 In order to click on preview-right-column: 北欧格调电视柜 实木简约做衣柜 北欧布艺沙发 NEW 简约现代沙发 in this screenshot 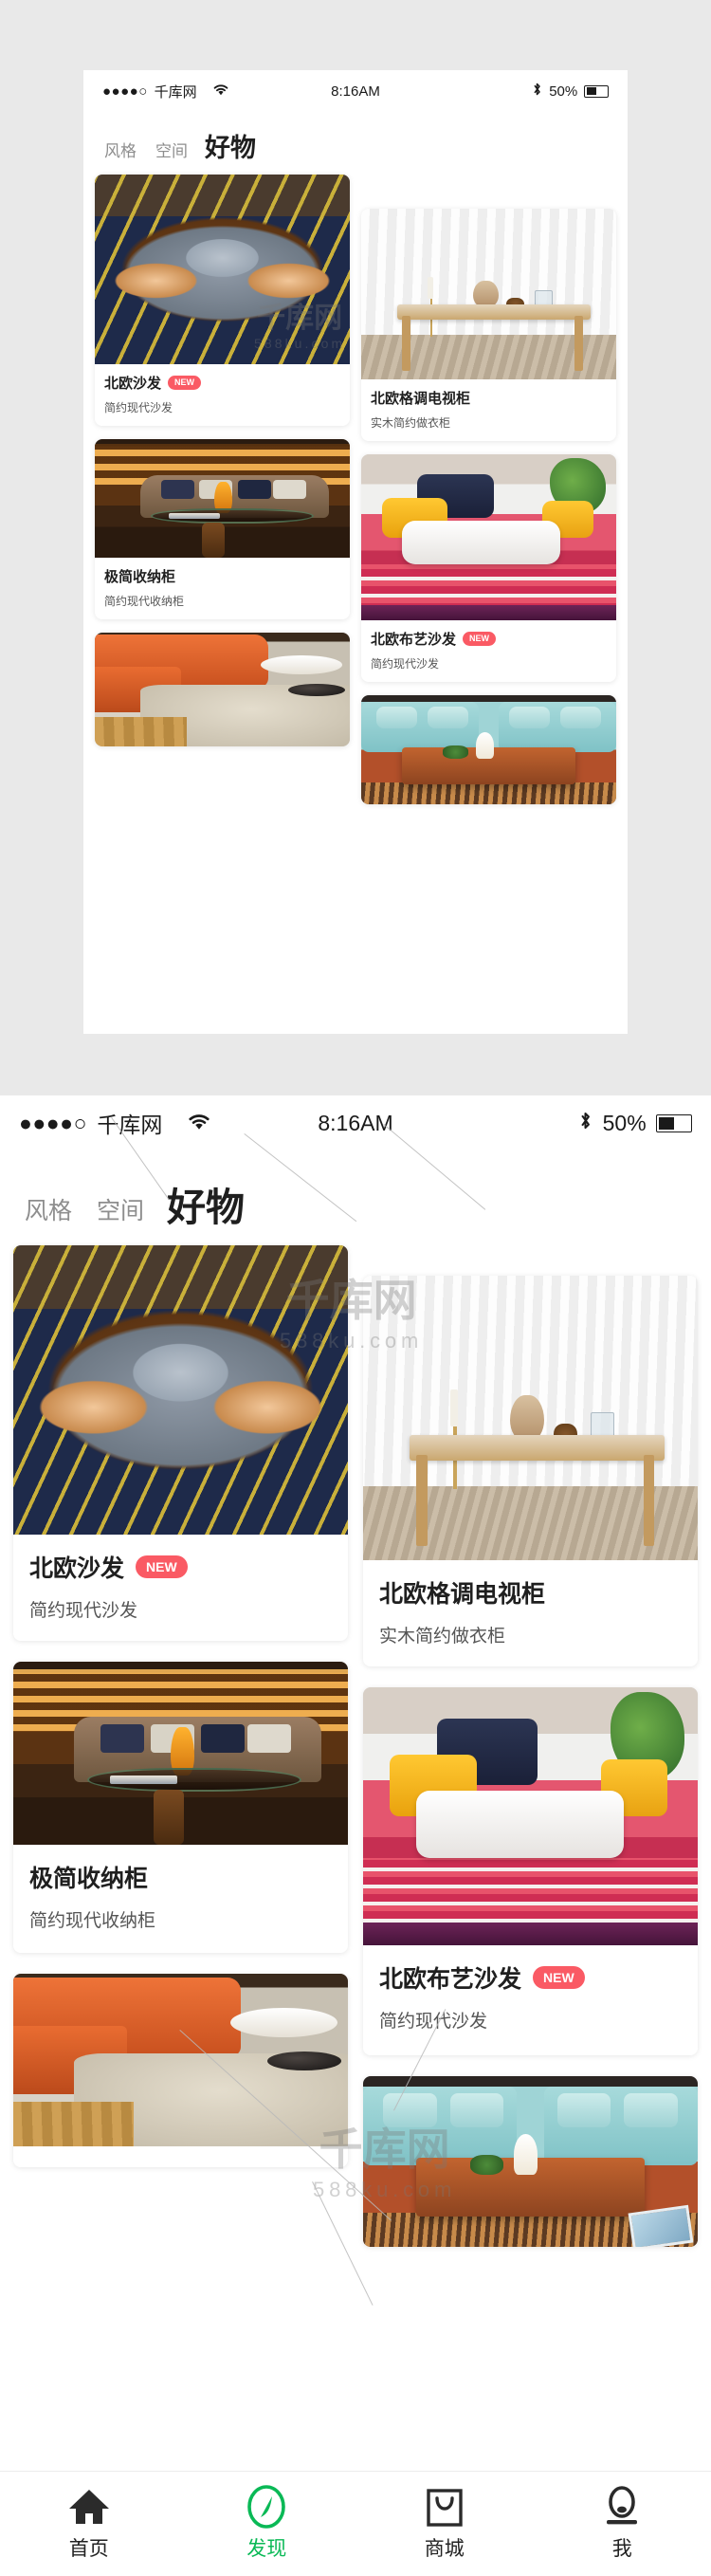, I will do `click(488, 489)`.